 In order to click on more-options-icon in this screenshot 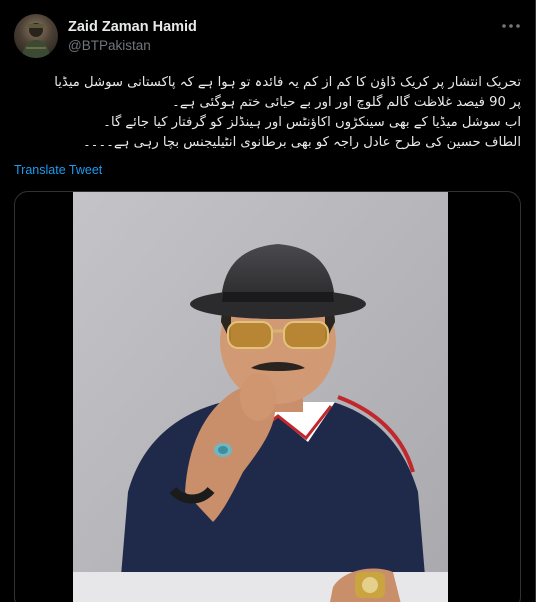, I will do `click(511, 26)`.